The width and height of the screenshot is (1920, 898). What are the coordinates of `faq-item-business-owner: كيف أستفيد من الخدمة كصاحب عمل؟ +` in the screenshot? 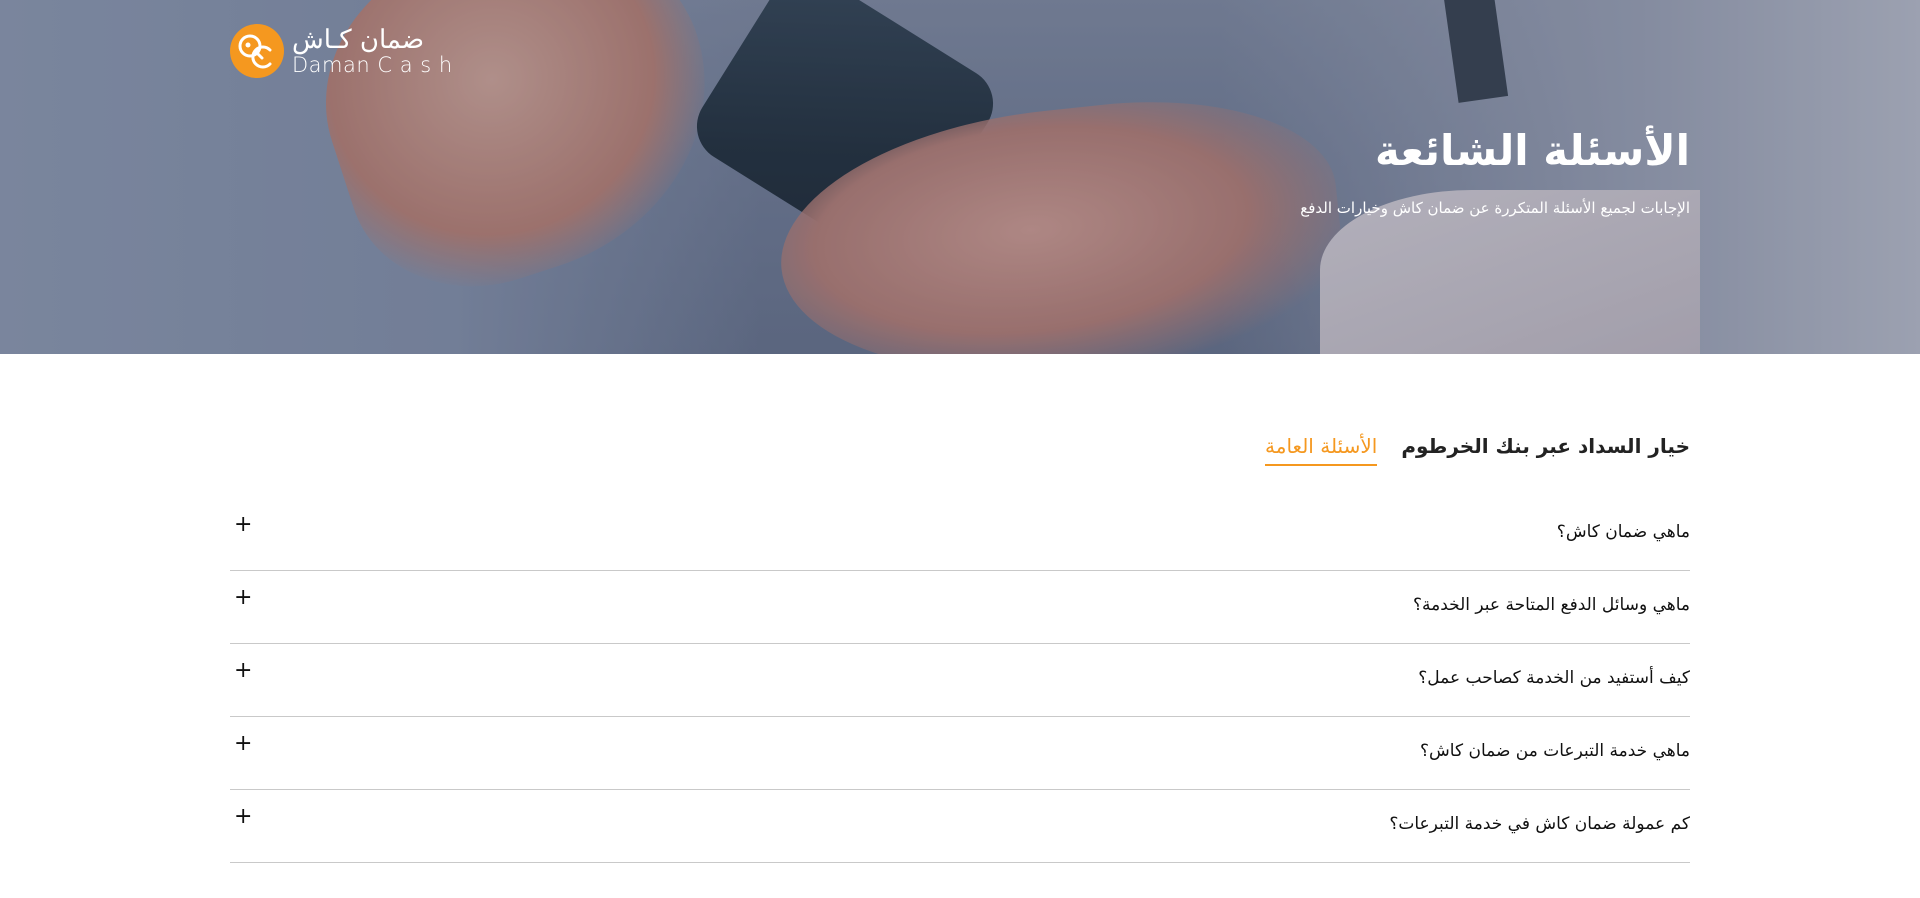 It's located at (960, 680).